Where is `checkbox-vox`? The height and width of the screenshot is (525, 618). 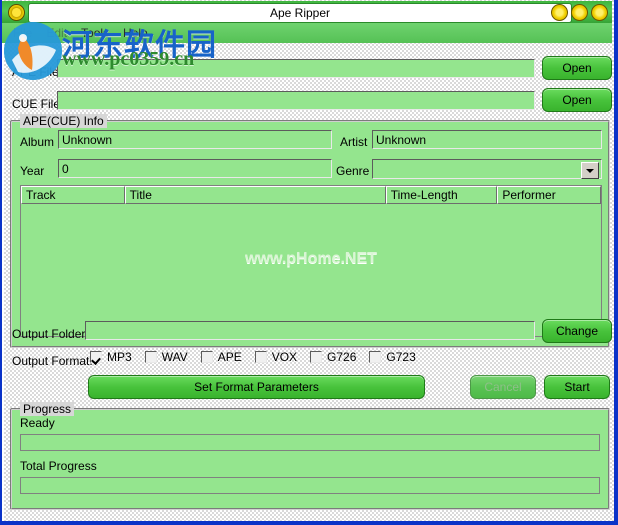 checkbox-vox is located at coordinates (260, 357).